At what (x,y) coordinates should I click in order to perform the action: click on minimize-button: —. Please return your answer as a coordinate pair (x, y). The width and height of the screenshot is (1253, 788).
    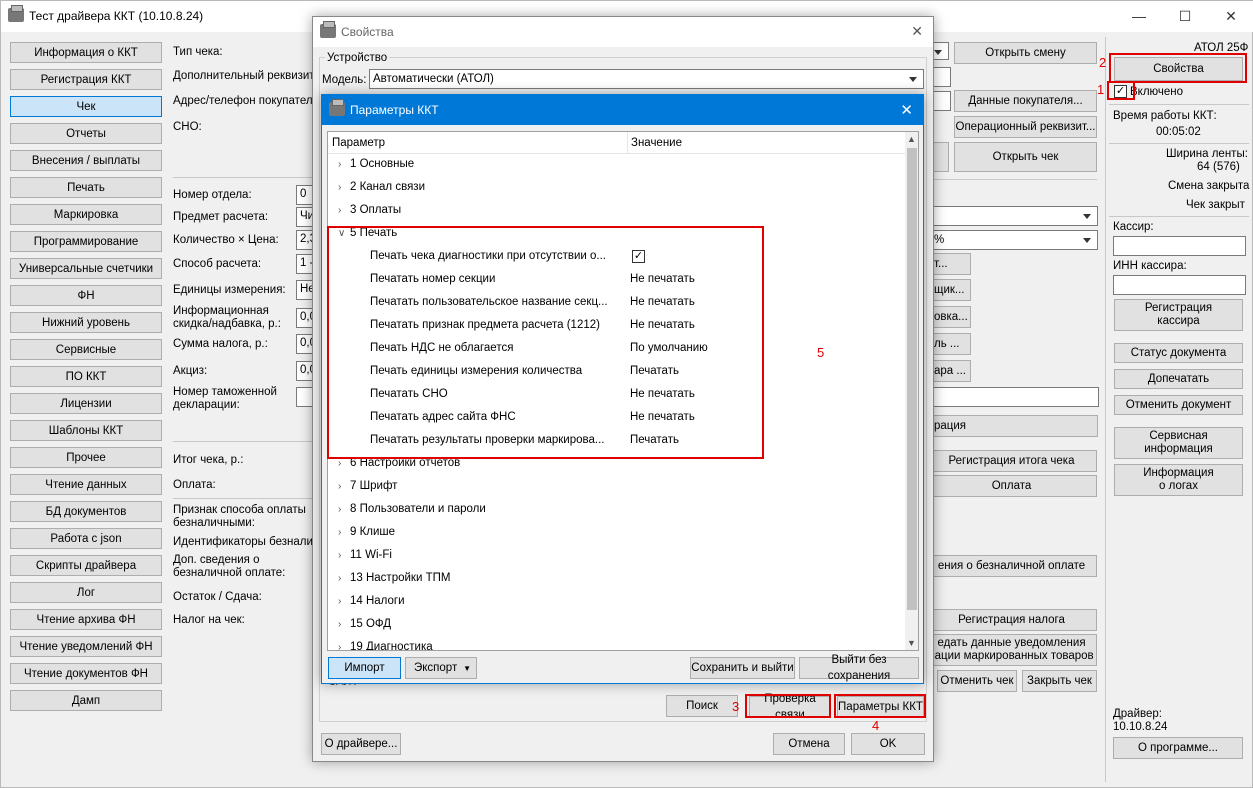
    Looking at the image, I should click on (1139, 16).